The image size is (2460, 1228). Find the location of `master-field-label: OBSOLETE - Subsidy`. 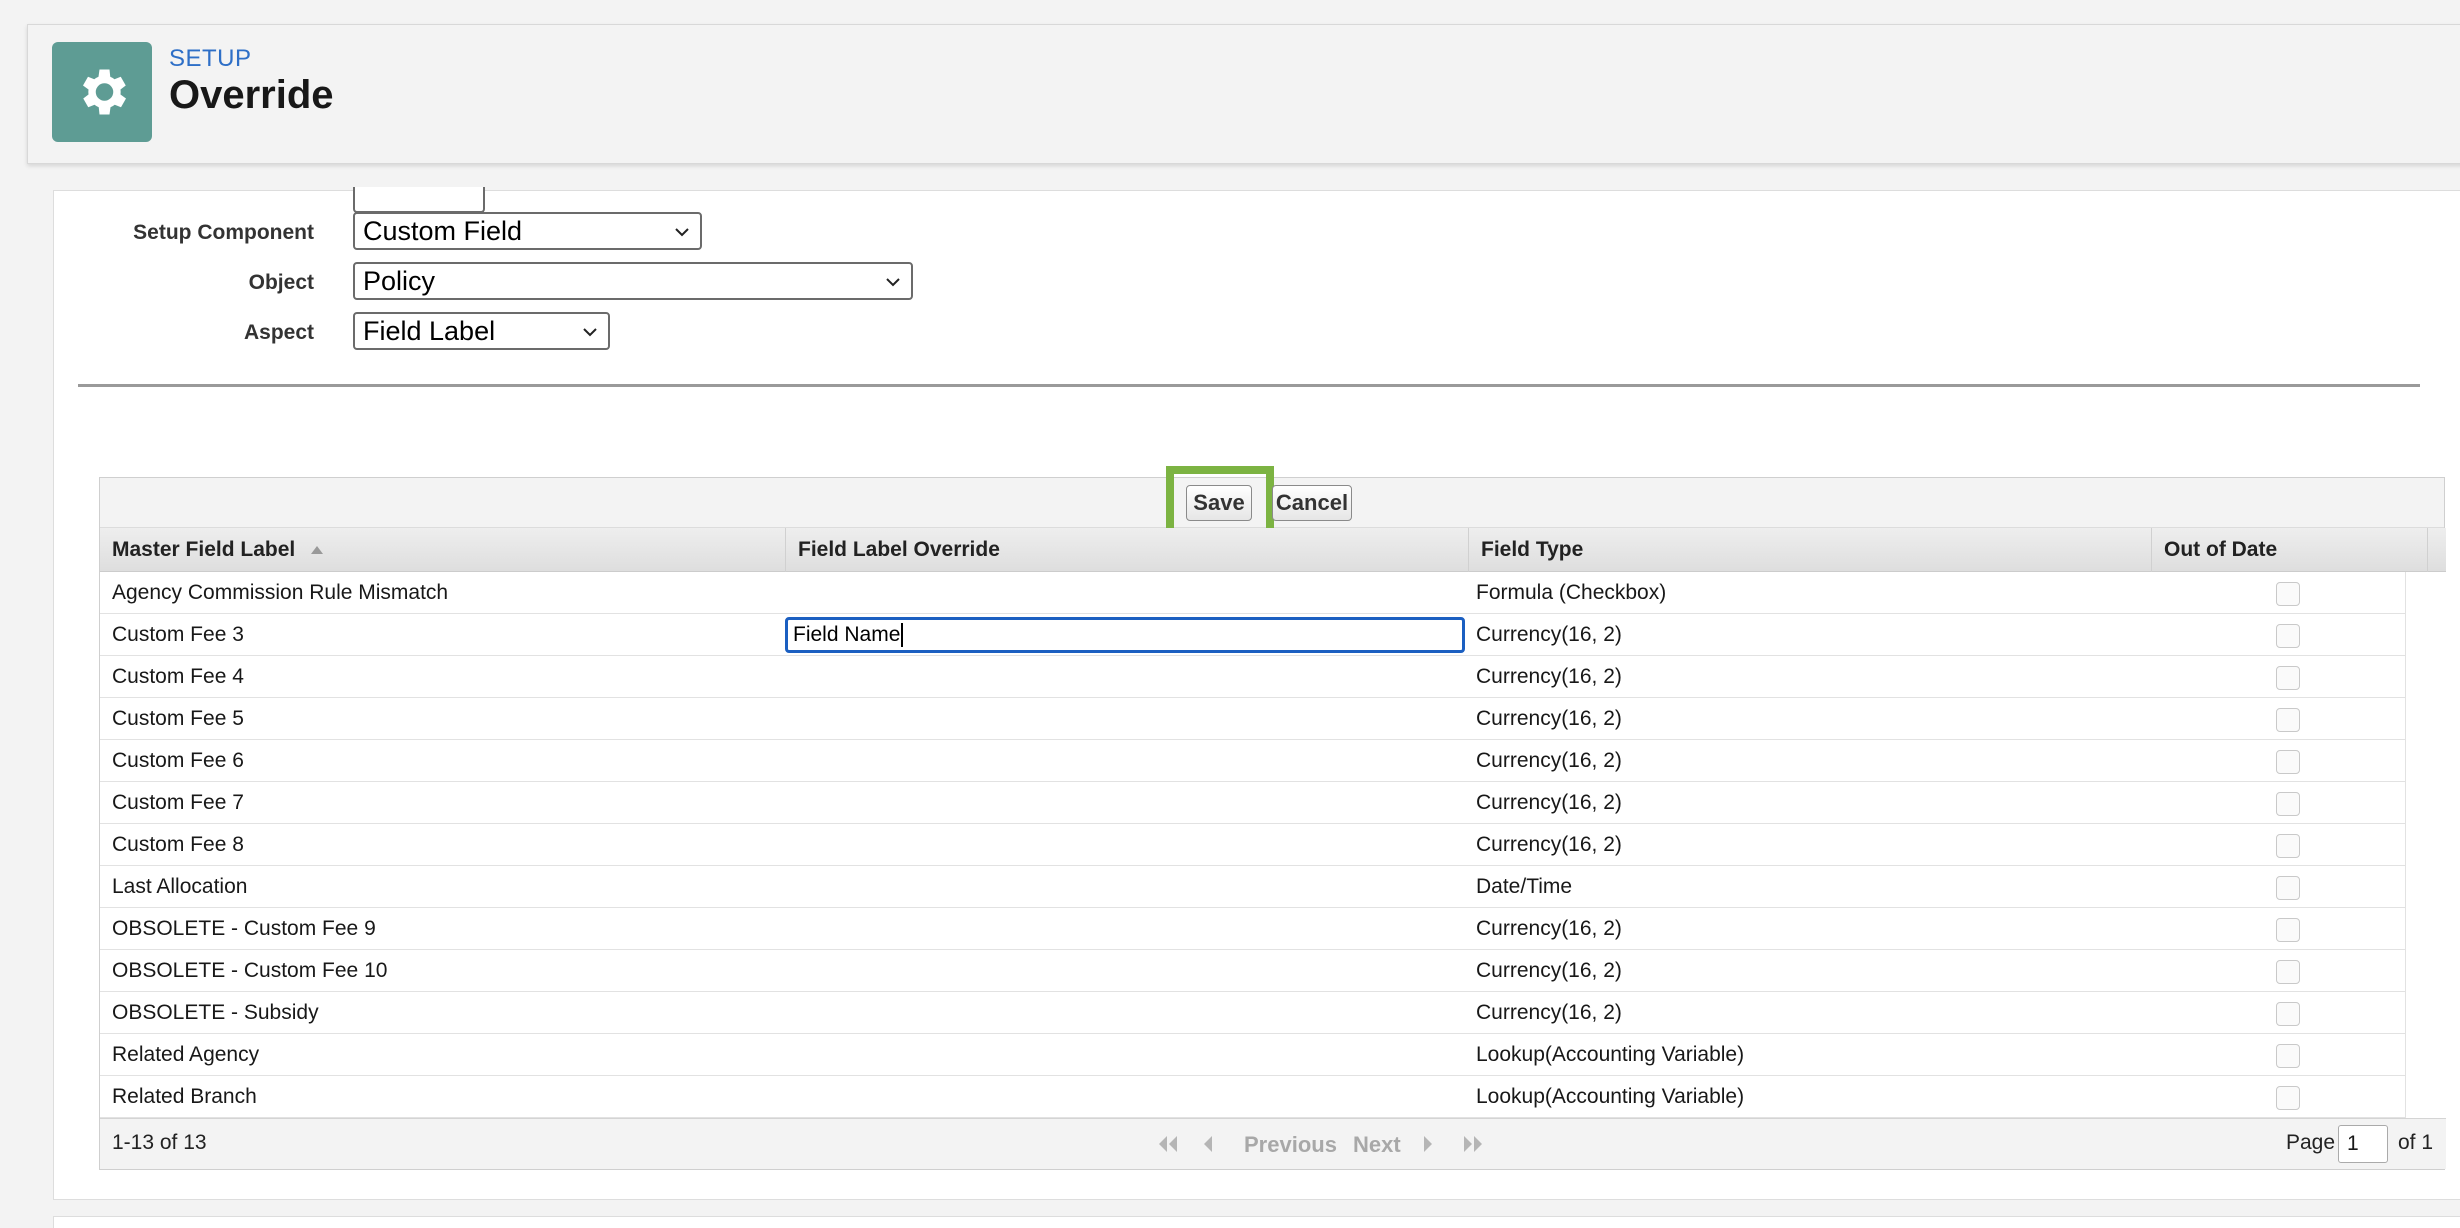

master-field-label: OBSOLETE - Subsidy is located at coordinates (215, 1012).